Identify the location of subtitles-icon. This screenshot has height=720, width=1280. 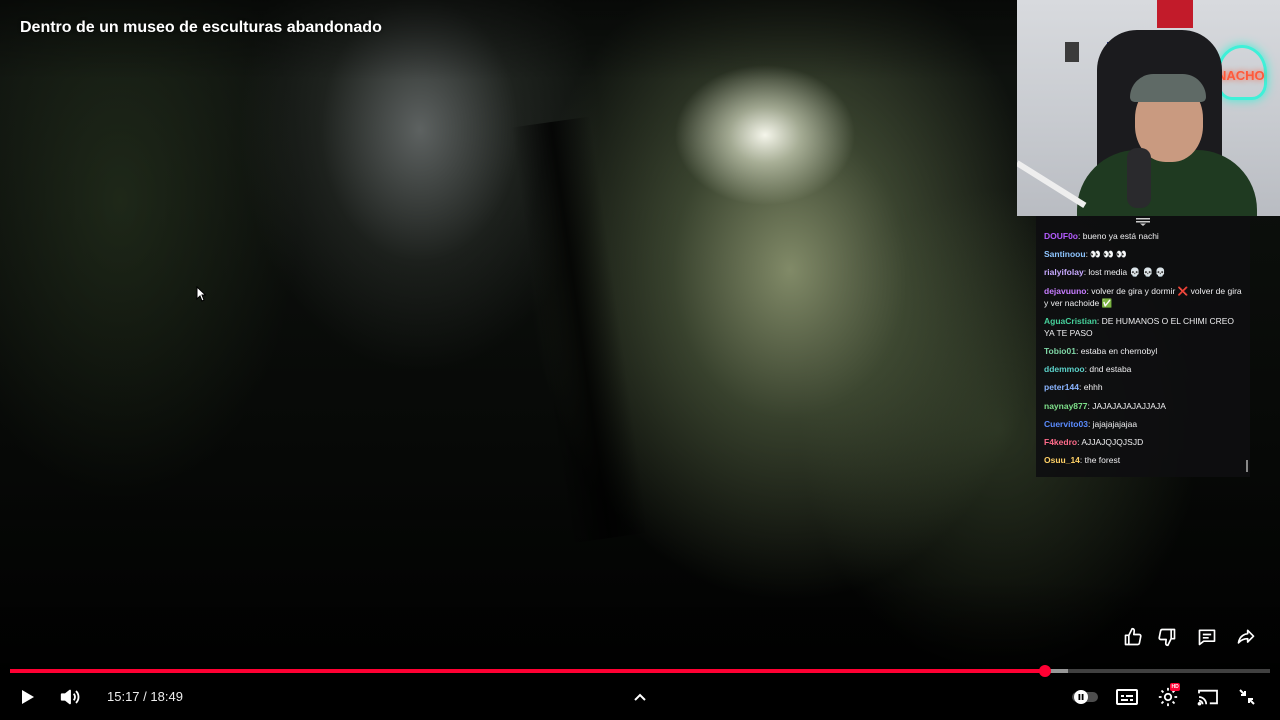
(1127, 697).